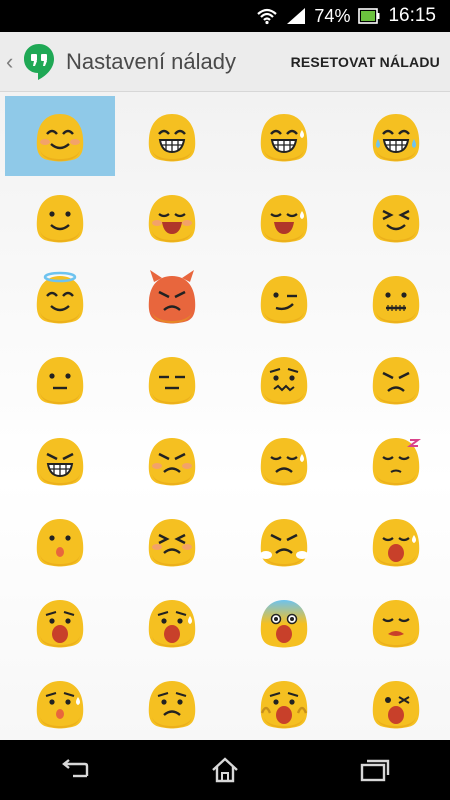 The height and width of the screenshot is (800, 450). I want to click on mood-option-wink, so click(284, 298).